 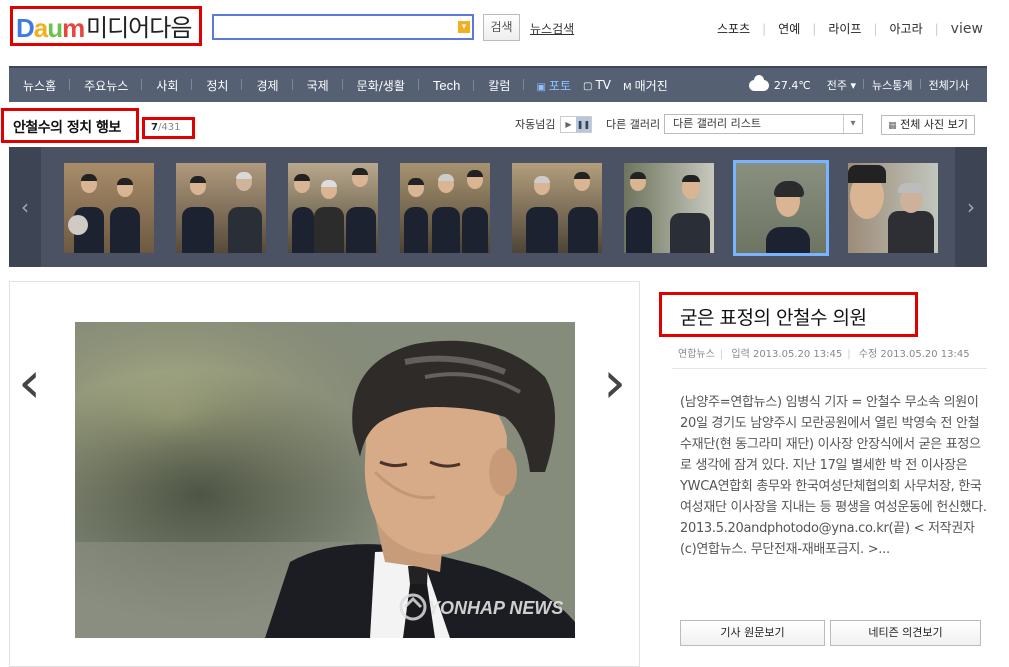 What do you see at coordinates (892, 126) in the screenshot?
I see `grid-icon: ▦` at bounding box center [892, 126].